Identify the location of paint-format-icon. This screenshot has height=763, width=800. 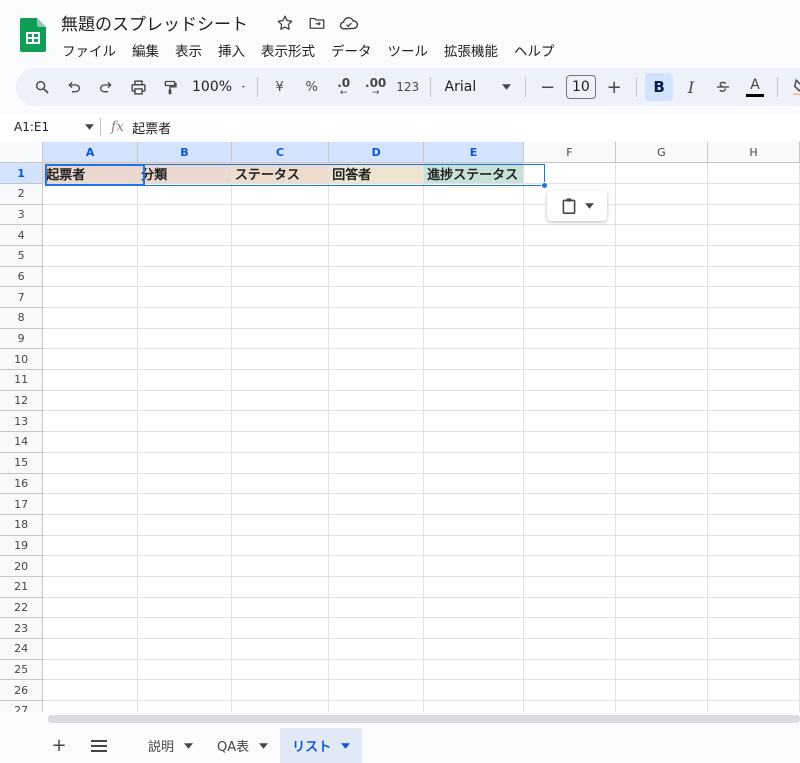
(170, 87).